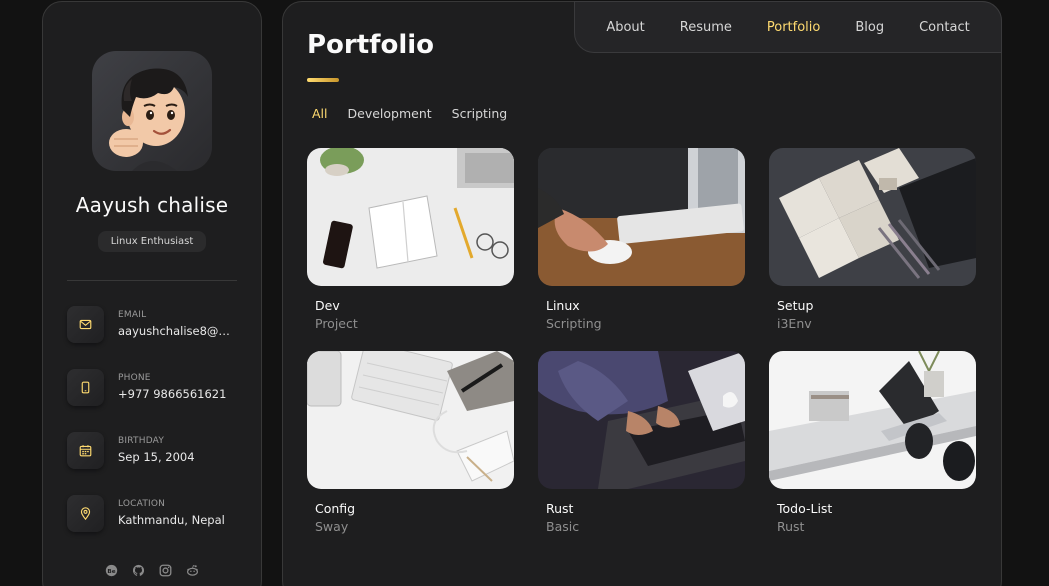 This screenshot has width=1049, height=586. What do you see at coordinates (171, 520) in the screenshot?
I see `location-value: Kathmandu, Nepal` at bounding box center [171, 520].